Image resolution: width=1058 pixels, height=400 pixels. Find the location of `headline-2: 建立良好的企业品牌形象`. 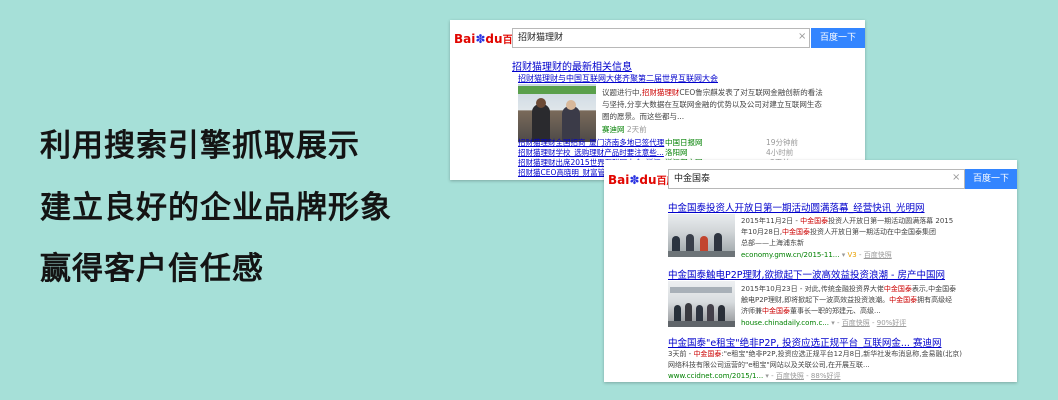

headline-2: 建立良好的企业品牌形象 is located at coordinates (216, 208).